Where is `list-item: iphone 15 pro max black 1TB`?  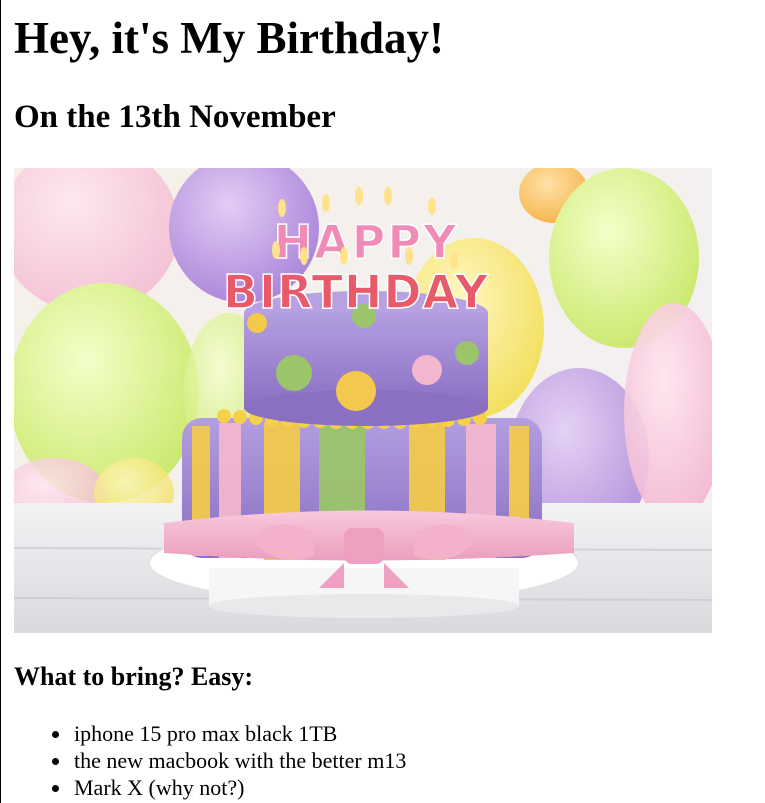 list-item: iphone 15 pro max black 1TB is located at coordinates (228, 733).